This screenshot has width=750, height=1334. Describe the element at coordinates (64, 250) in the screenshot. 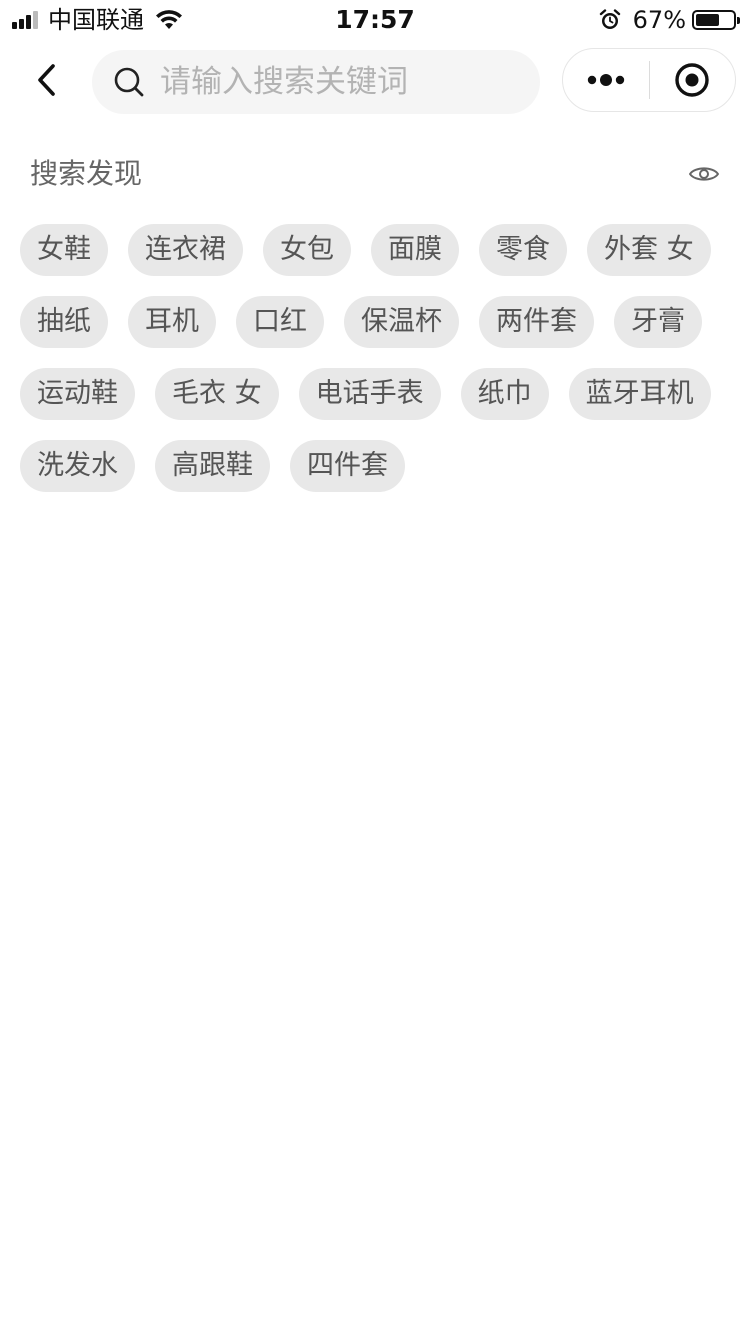

I see `discover-tag: 女鞋` at that location.